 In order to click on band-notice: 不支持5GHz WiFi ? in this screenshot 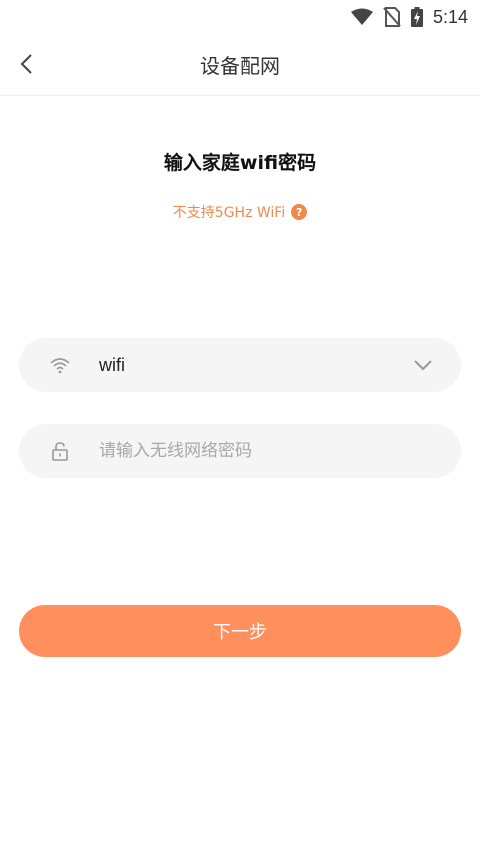, I will do `click(240, 212)`.